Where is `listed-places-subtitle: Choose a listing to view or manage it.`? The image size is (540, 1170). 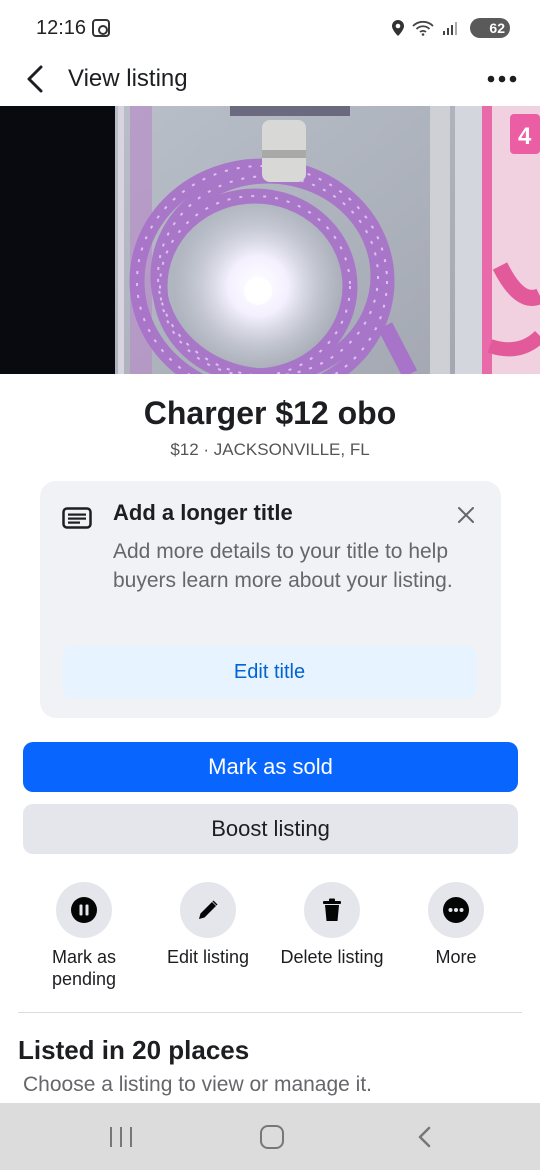 listed-places-subtitle: Choose a listing to view or manage it. is located at coordinates (198, 1084).